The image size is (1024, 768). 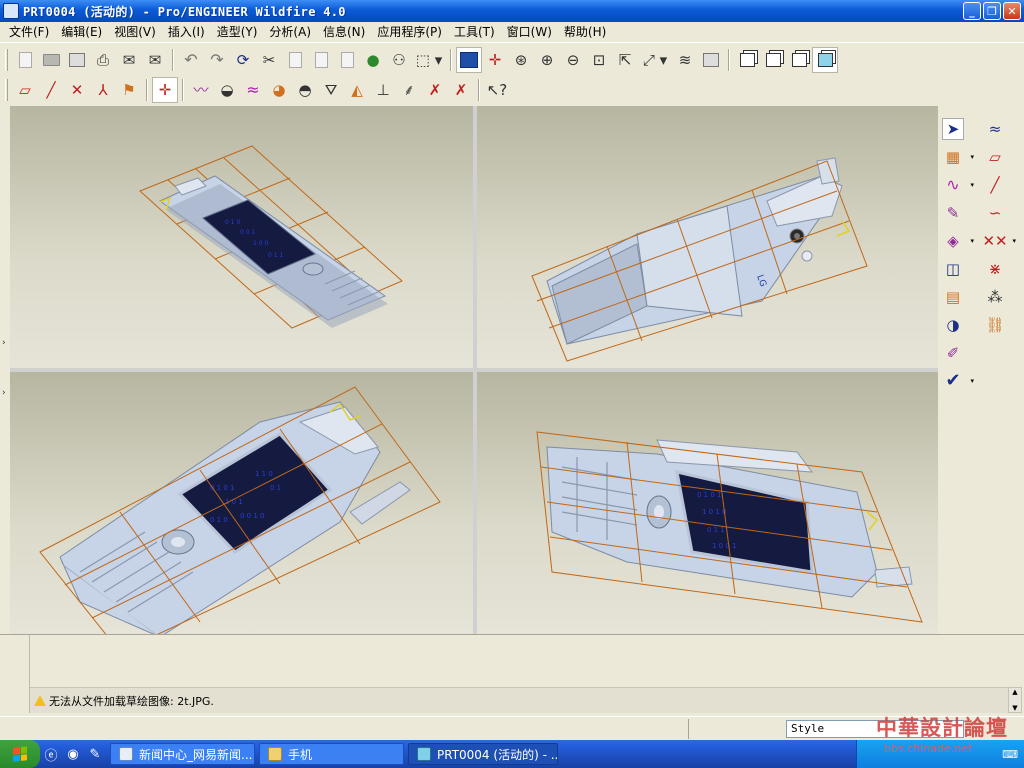 I want to click on datum-planes-icon: ▱, so click(x=25, y=90).